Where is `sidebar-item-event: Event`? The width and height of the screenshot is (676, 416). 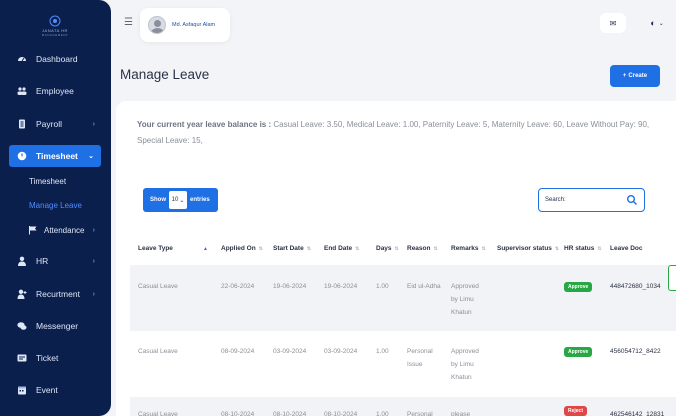
sidebar-item-event: Event is located at coordinates (55, 390).